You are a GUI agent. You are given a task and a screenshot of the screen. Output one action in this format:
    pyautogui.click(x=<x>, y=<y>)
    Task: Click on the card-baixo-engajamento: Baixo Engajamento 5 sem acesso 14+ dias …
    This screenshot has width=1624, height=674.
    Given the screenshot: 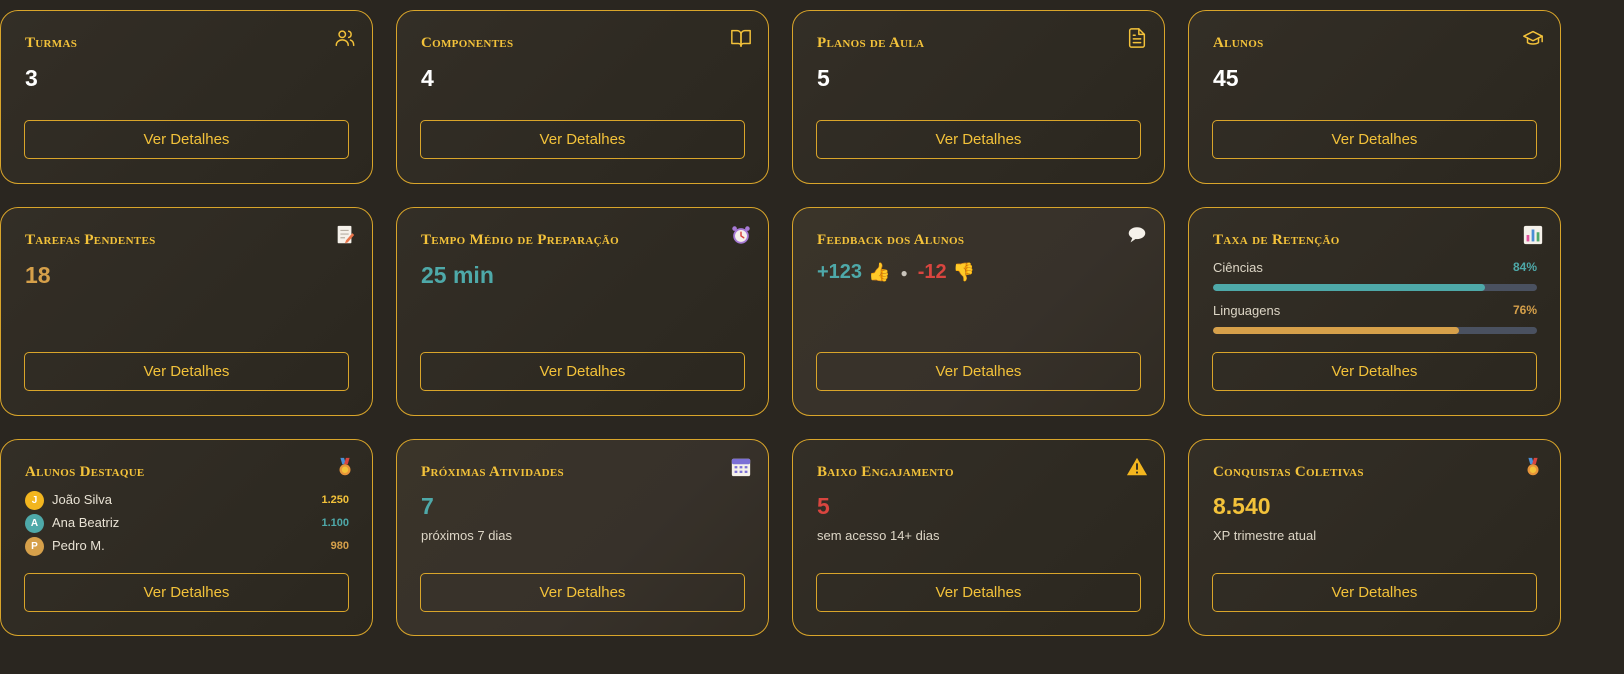 What is the action you would take?
    pyautogui.click(x=978, y=537)
    